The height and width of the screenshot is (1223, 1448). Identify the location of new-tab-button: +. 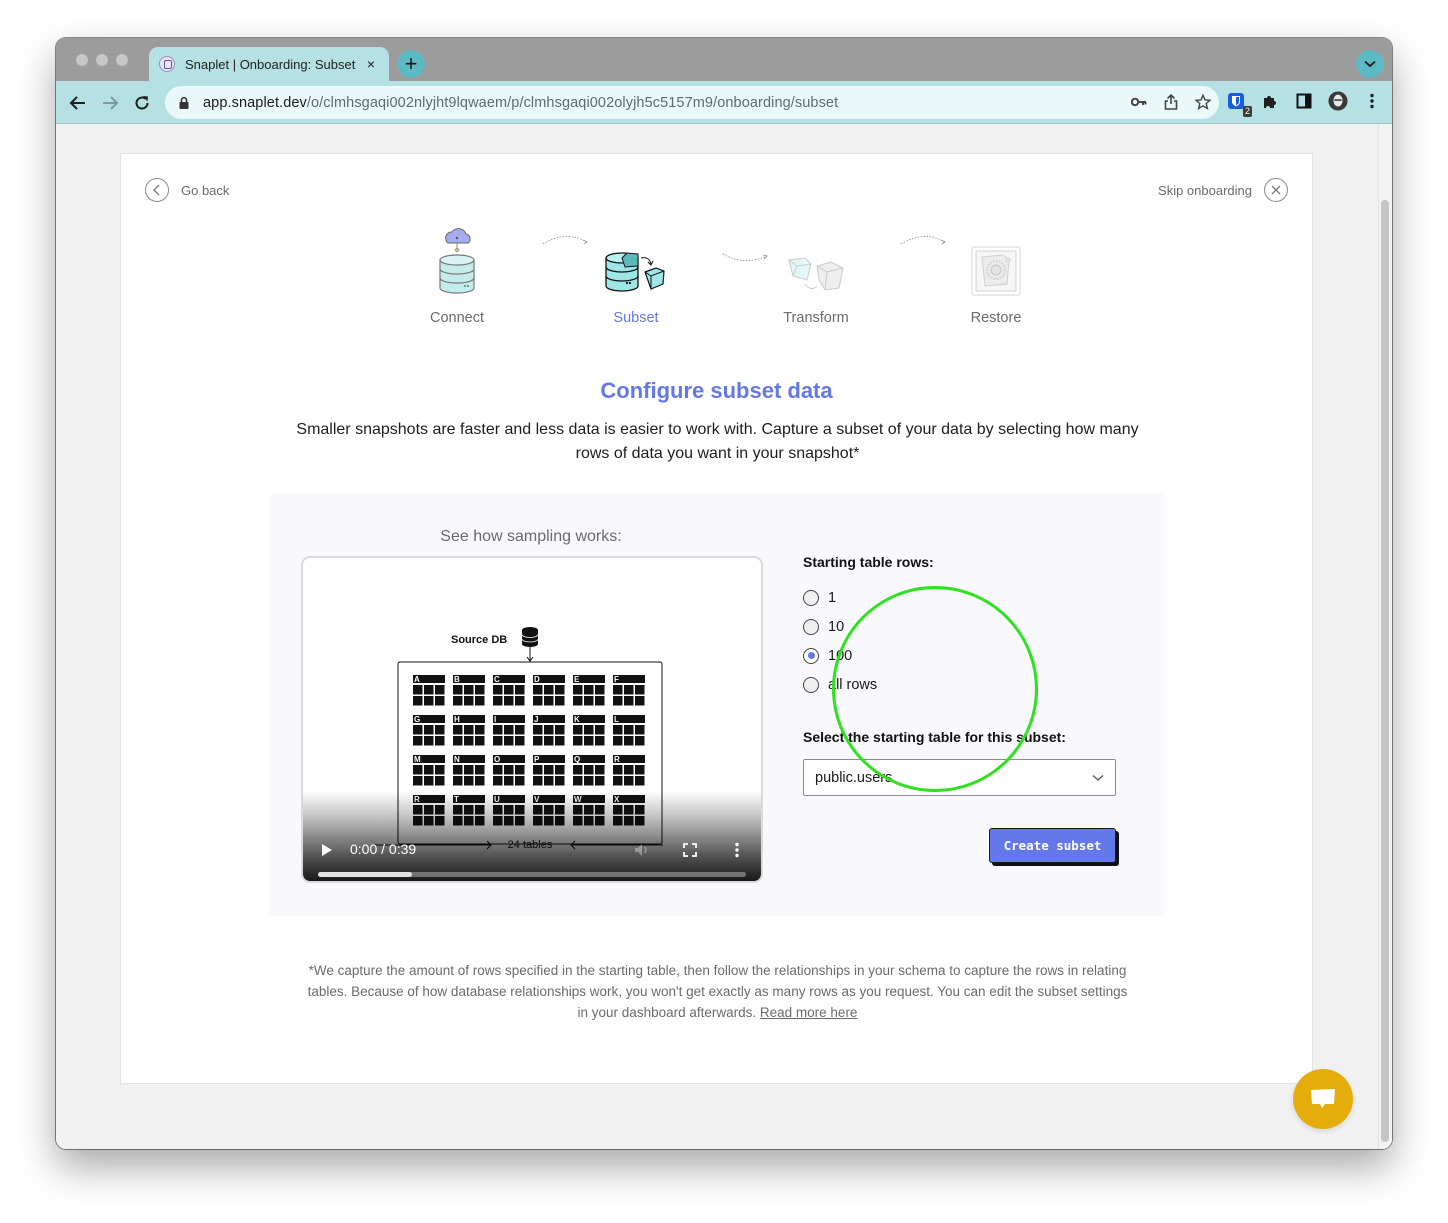
(411, 64).